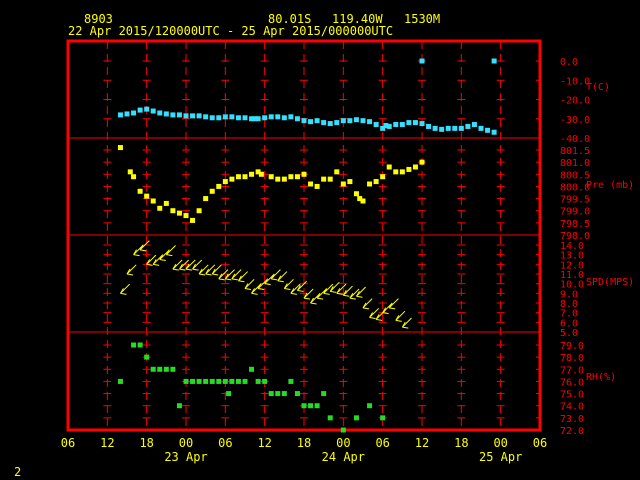 The image size is (640, 480). Describe the element at coordinates (500, 443) in the screenshot. I see `x-tick-label: 00` at that location.